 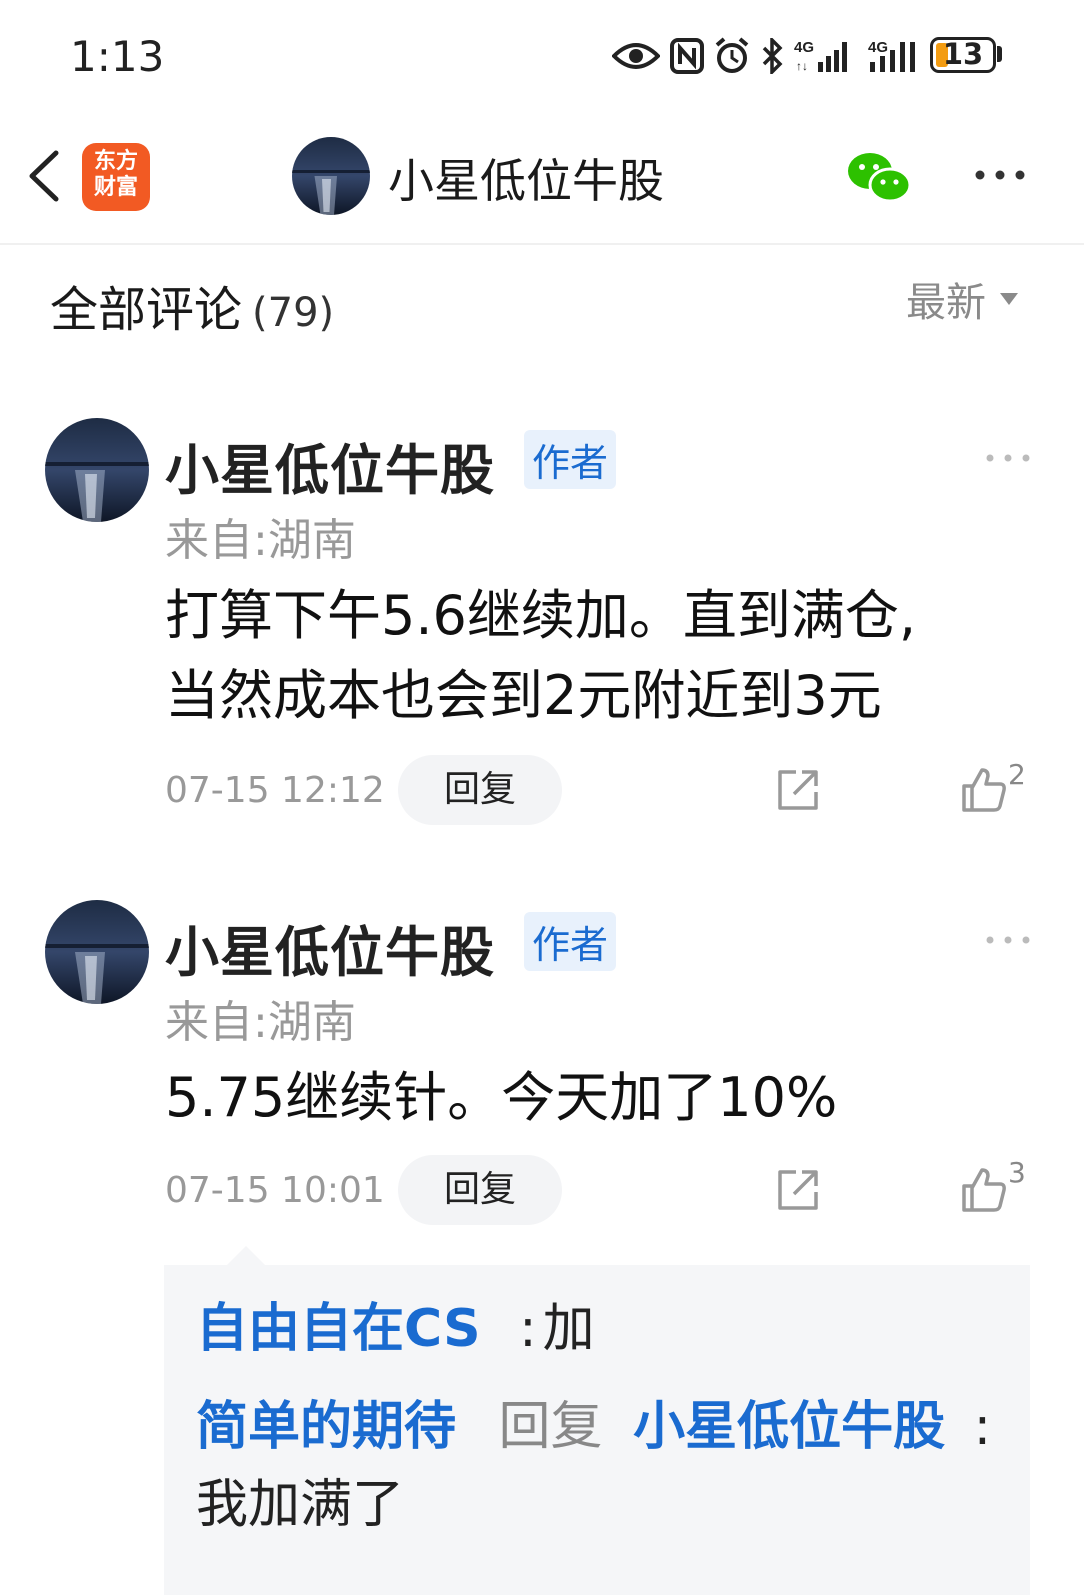 What do you see at coordinates (526, 181) in the screenshot?
I see `page-title: 小星低位牛股` at bounding box center [526, 181].